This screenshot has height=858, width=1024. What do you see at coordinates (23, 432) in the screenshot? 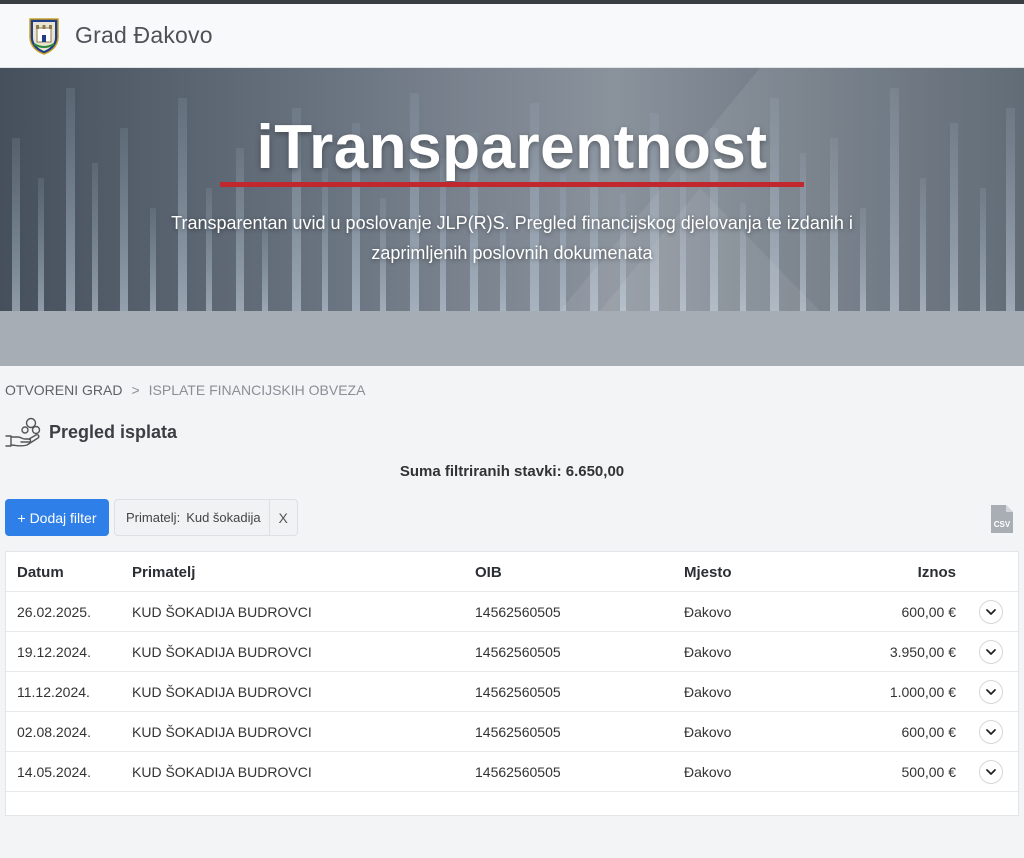
I see `hand-coins-icon` at bounding box center [23, 432].